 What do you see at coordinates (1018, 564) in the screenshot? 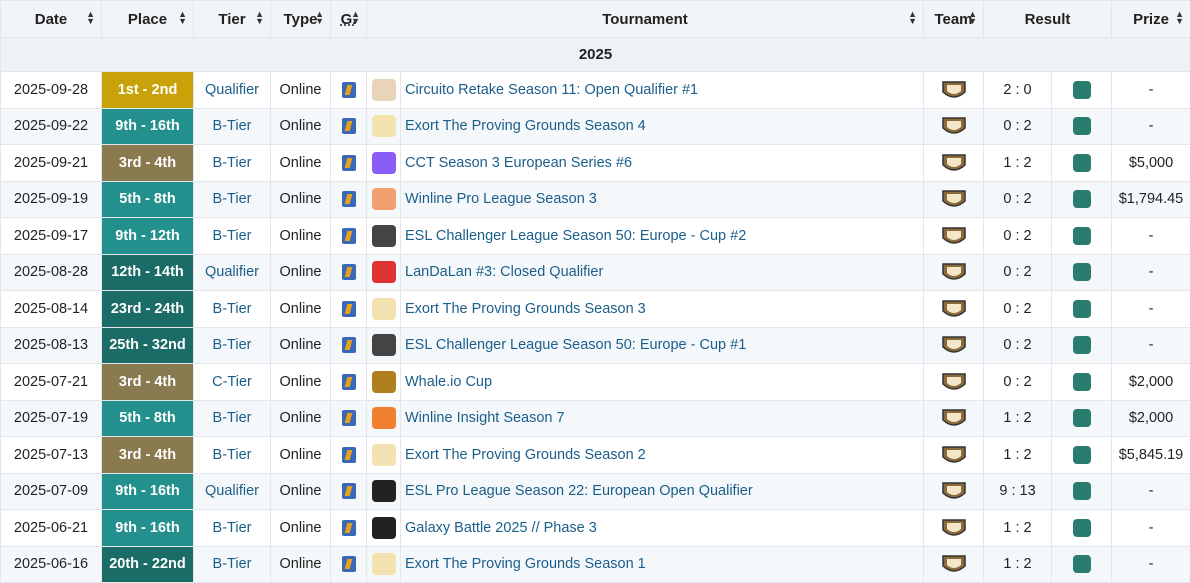
I see `score-cell: 1 : 2` at bounding box center [1018, 564].